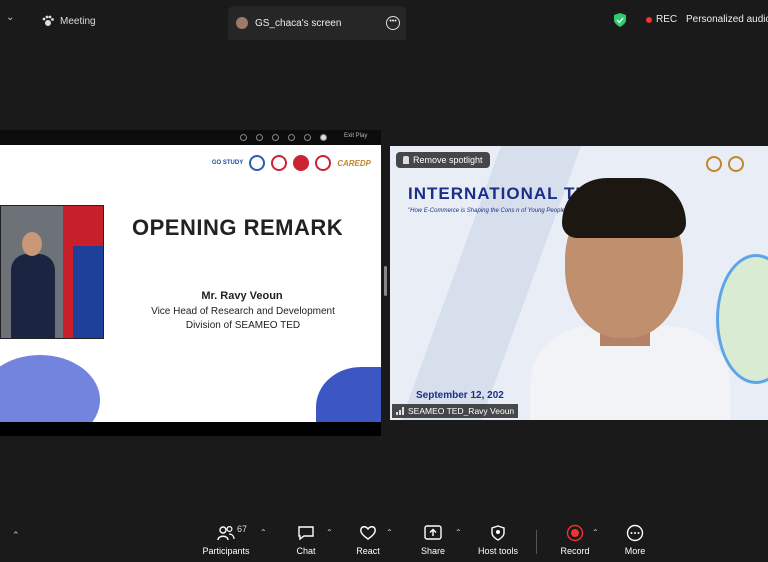  What do you see at coordinates (298, 23) in the screenshot?
I see `shared-screen-label: GS_chaca's screen` at bounding box center [298, 23].